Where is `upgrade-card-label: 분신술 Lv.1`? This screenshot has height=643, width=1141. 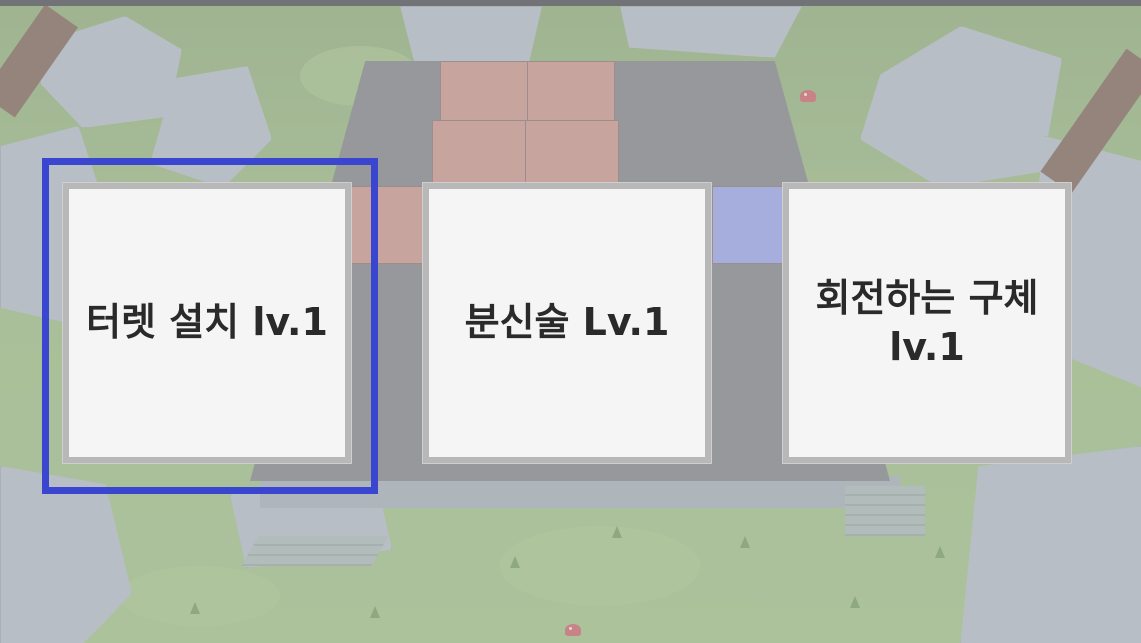 upgrade-card-label: 분신술 Lv.1 is located at coordinates (567, 322).